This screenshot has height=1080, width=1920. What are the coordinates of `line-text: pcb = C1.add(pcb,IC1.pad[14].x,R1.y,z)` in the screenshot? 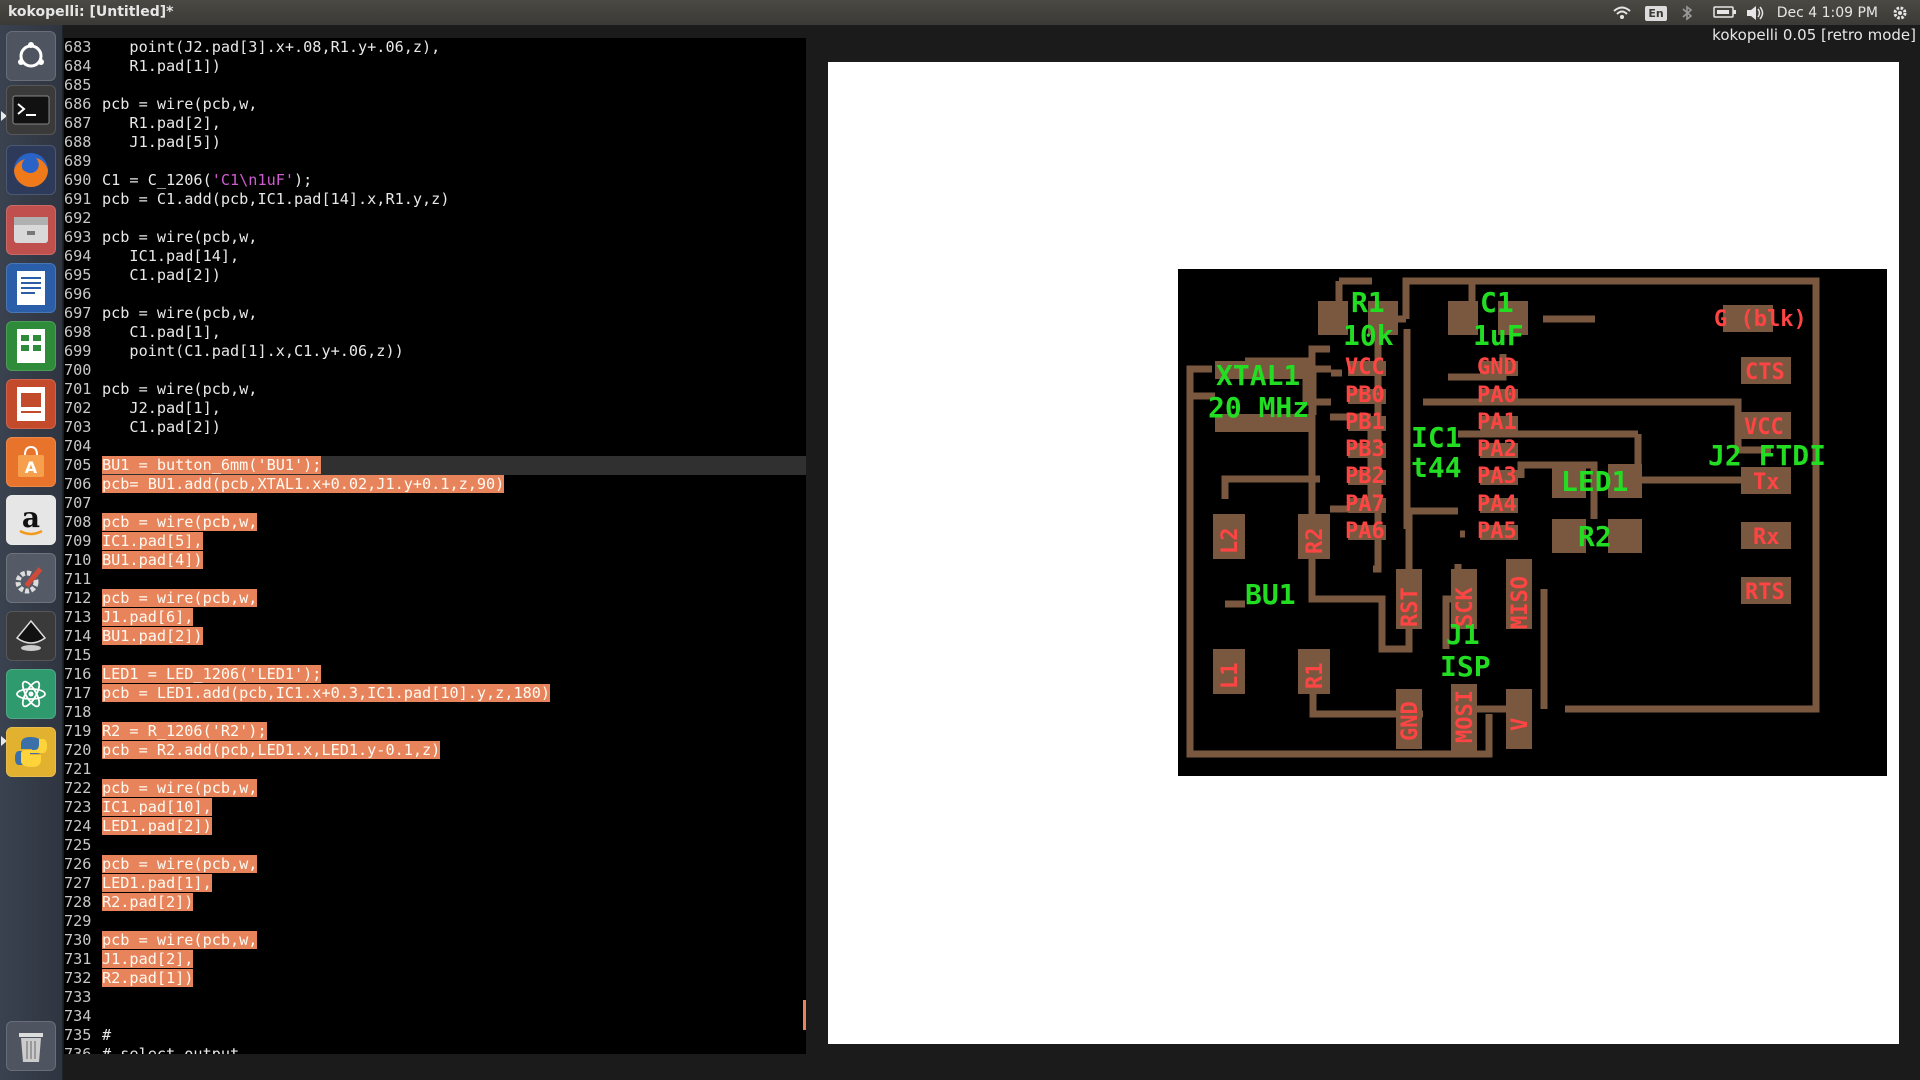 It's located at (275, 199).